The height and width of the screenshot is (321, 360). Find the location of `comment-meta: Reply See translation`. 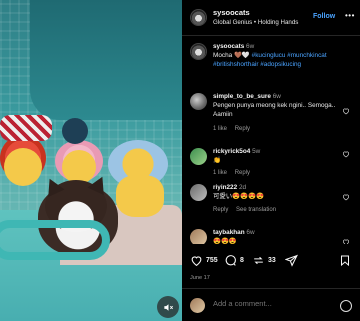

comment-meta: Reply See translation is located at coordinates (247, 210).